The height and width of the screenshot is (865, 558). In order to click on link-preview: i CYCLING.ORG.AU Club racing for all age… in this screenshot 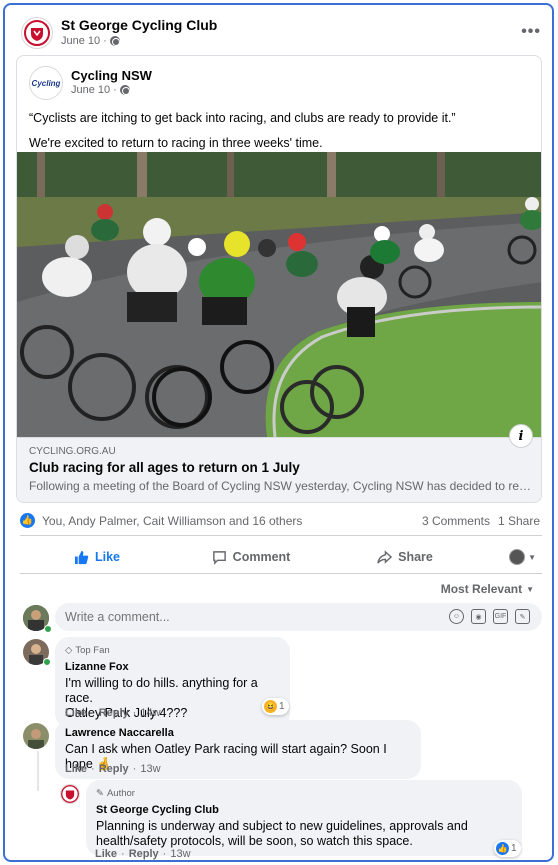, I will do `click(279, 463)`.